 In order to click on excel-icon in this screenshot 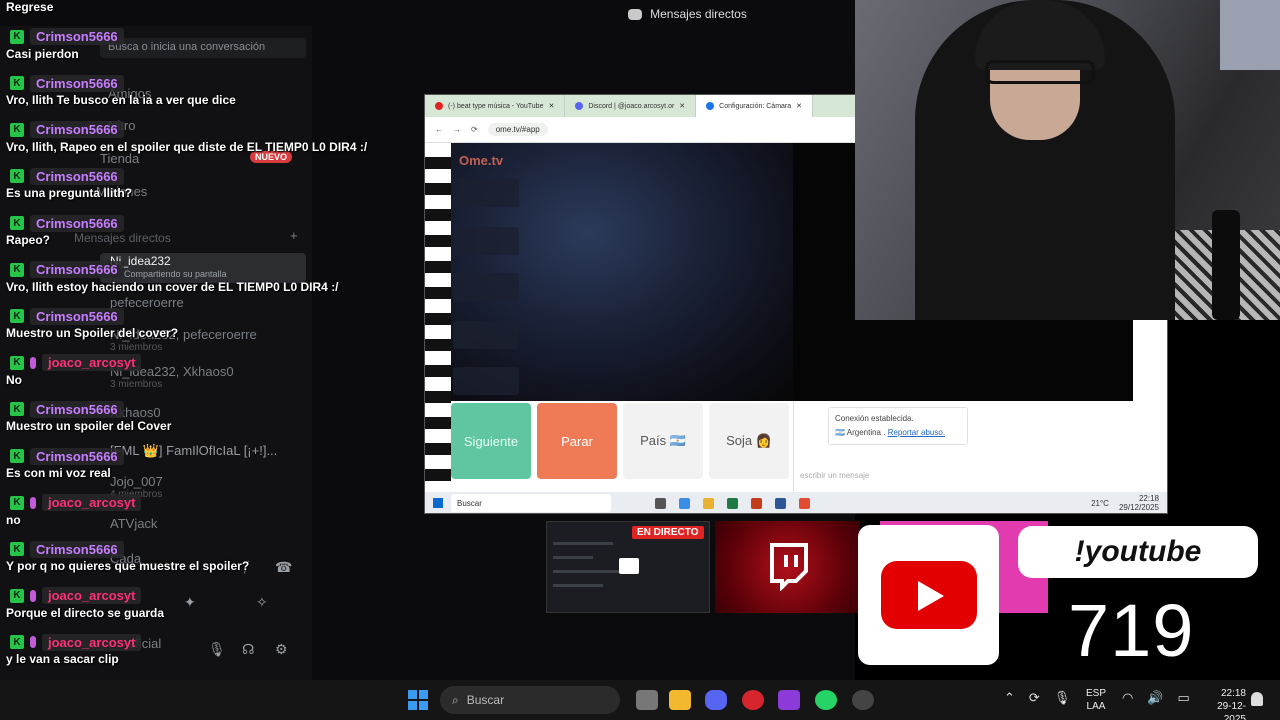, I will do `click(732, 503)`.